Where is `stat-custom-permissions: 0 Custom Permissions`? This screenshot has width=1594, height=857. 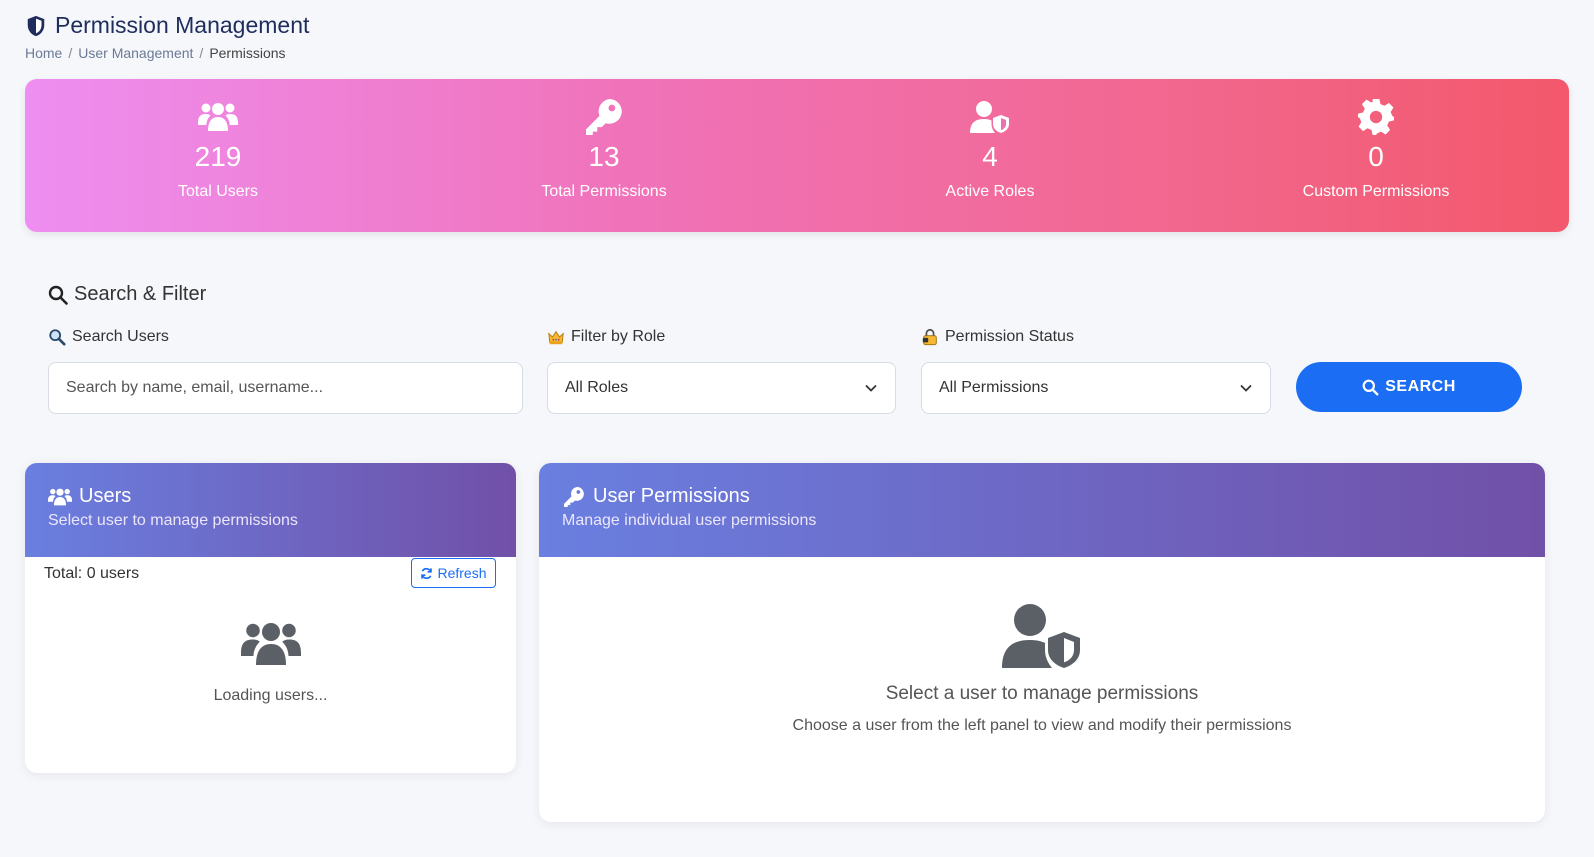 stat-custom-permissions: 0 Custom Permissions is located at coordinates (1376, 155).